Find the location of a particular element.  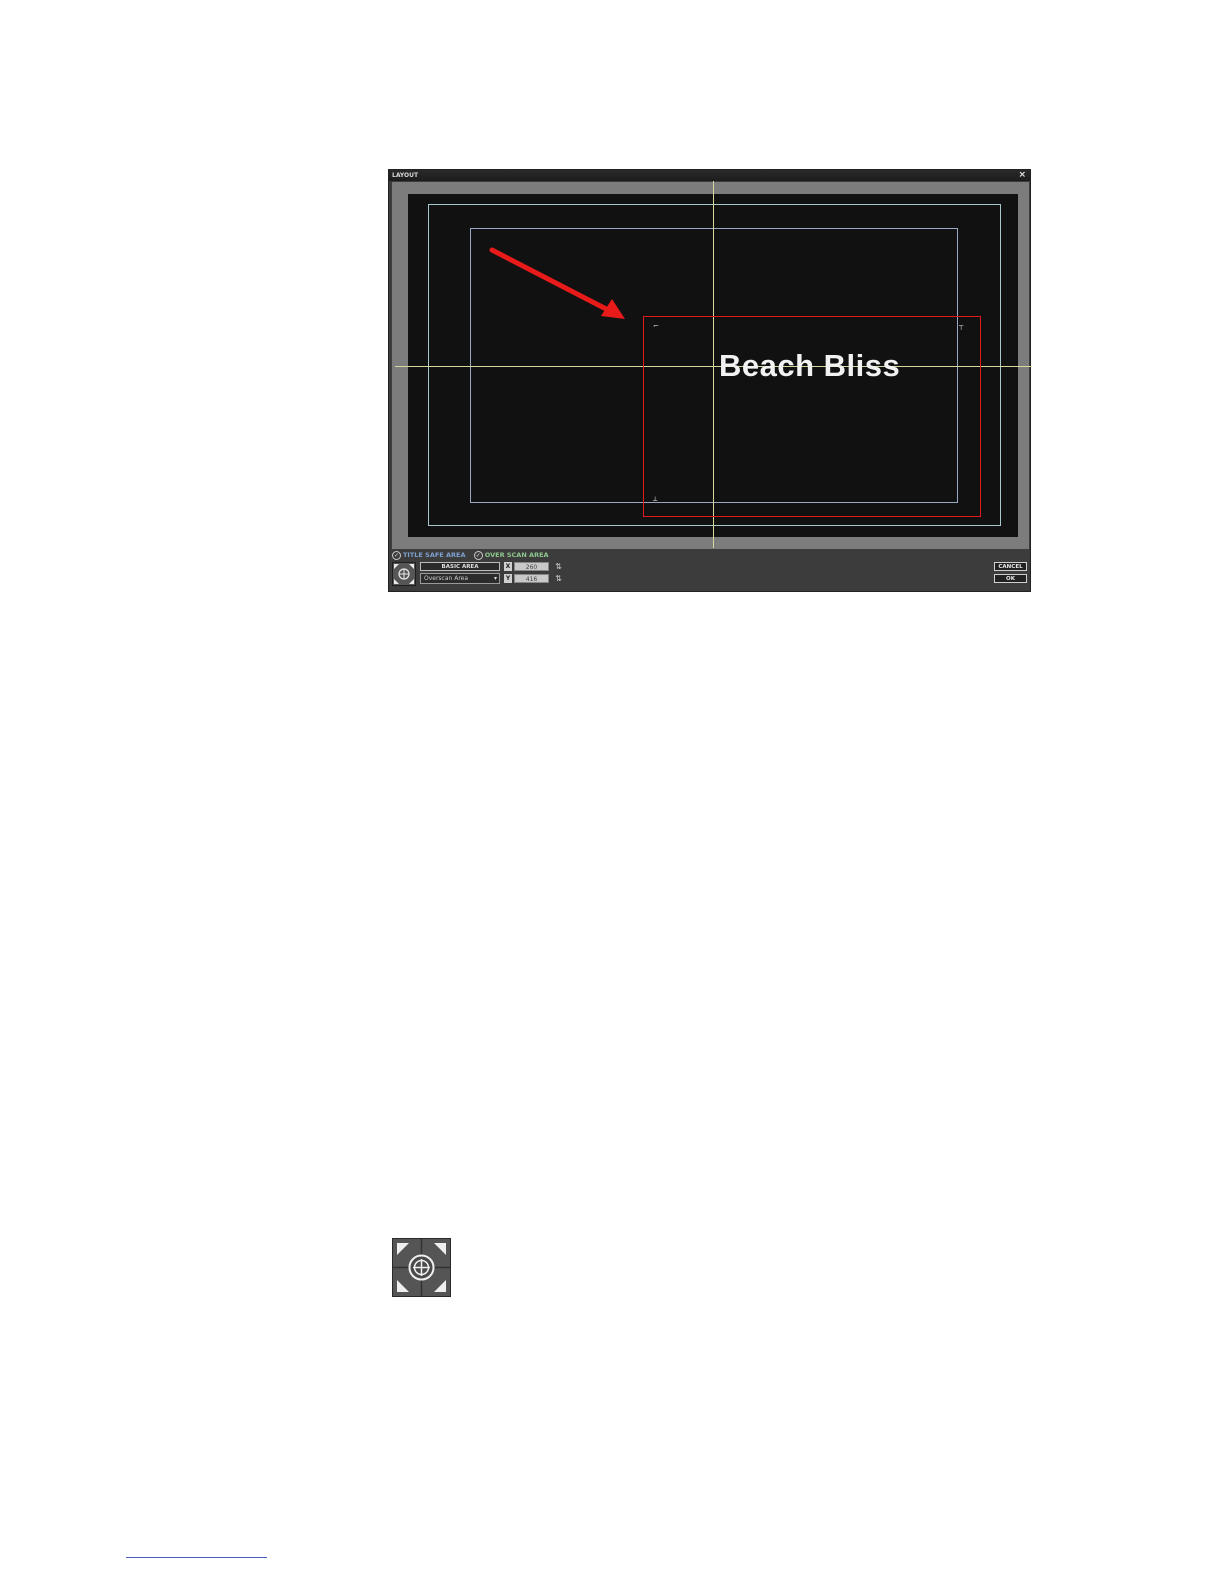

title-safe-label: TITLE SAFE AREA is located at coordinates (434, 555).